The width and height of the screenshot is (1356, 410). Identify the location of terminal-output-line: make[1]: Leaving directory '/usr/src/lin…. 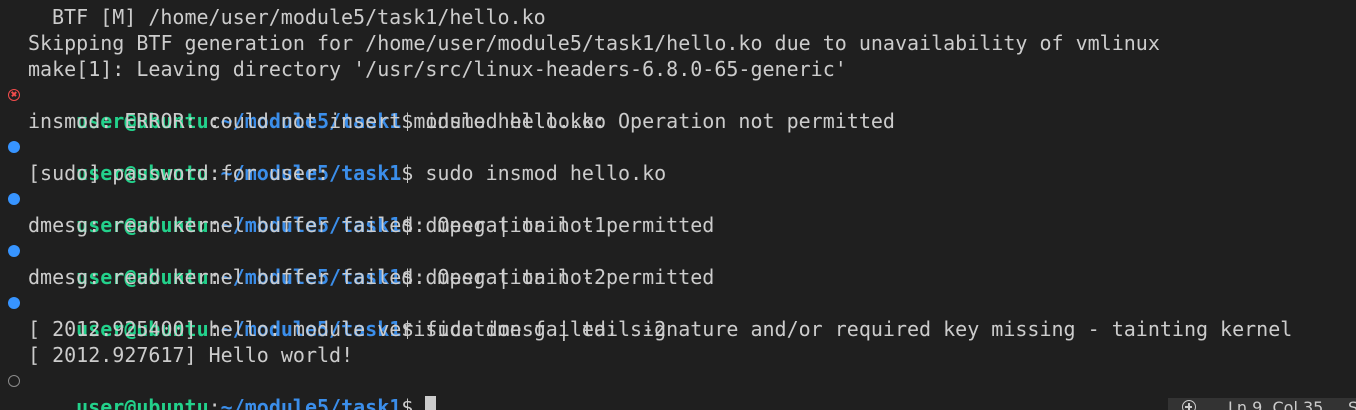
(437, 69).